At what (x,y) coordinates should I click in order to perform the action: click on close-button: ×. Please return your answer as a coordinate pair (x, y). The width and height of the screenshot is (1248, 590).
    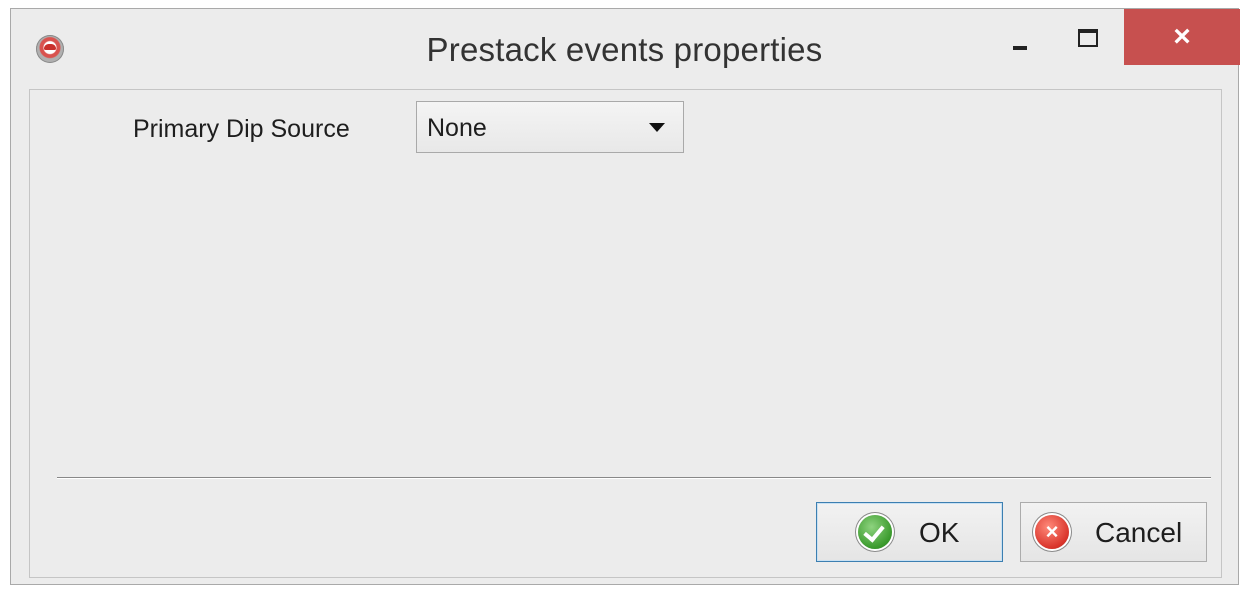
    Looking at the image, I should click on (1182, 37).